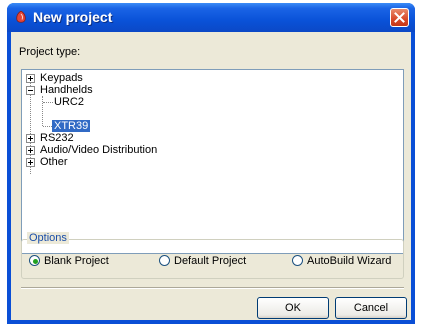  I want to click on project-type-label: Project type:, so click(50, 52).